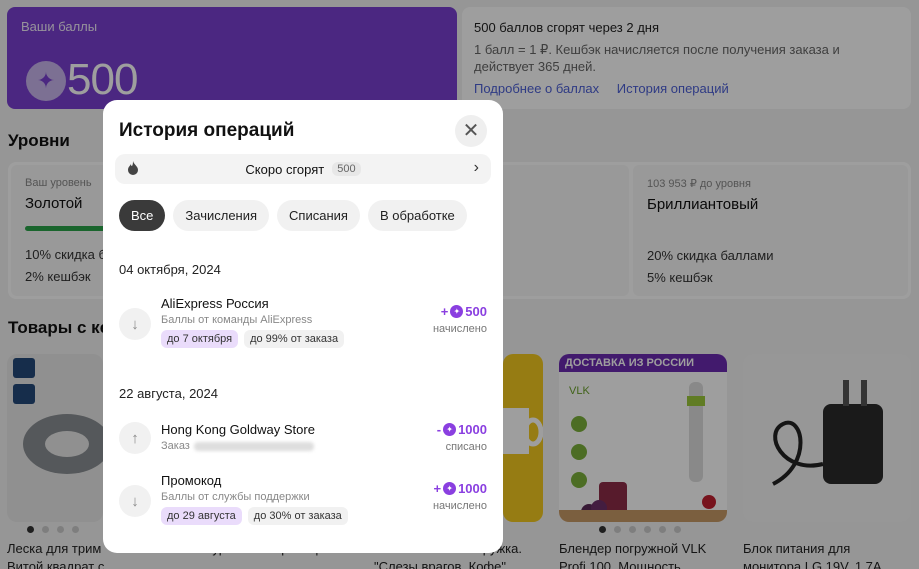 This screenshot has width=919, height=569. I want to click on operation-name: Hong Kong Goldway Store, so click(238, 429).